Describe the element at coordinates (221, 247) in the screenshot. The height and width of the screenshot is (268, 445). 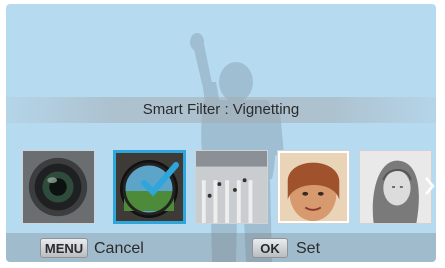
I see `control-bar: MENU Cancel OK Set` at that location.